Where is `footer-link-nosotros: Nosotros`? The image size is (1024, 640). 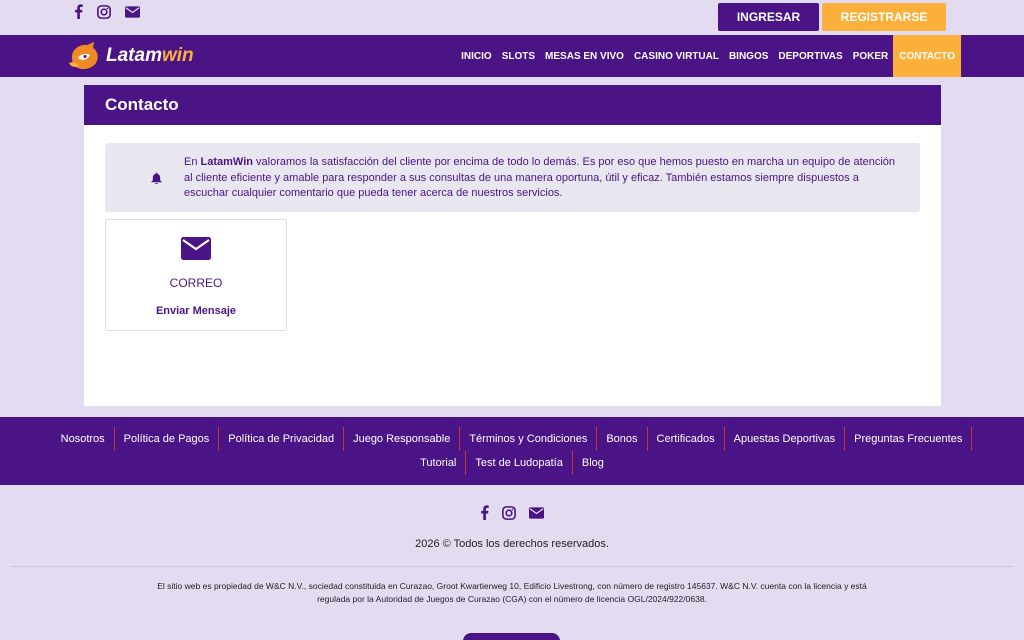 footer-link-nosotros: Nosotros is located at coordinates (83, 439).